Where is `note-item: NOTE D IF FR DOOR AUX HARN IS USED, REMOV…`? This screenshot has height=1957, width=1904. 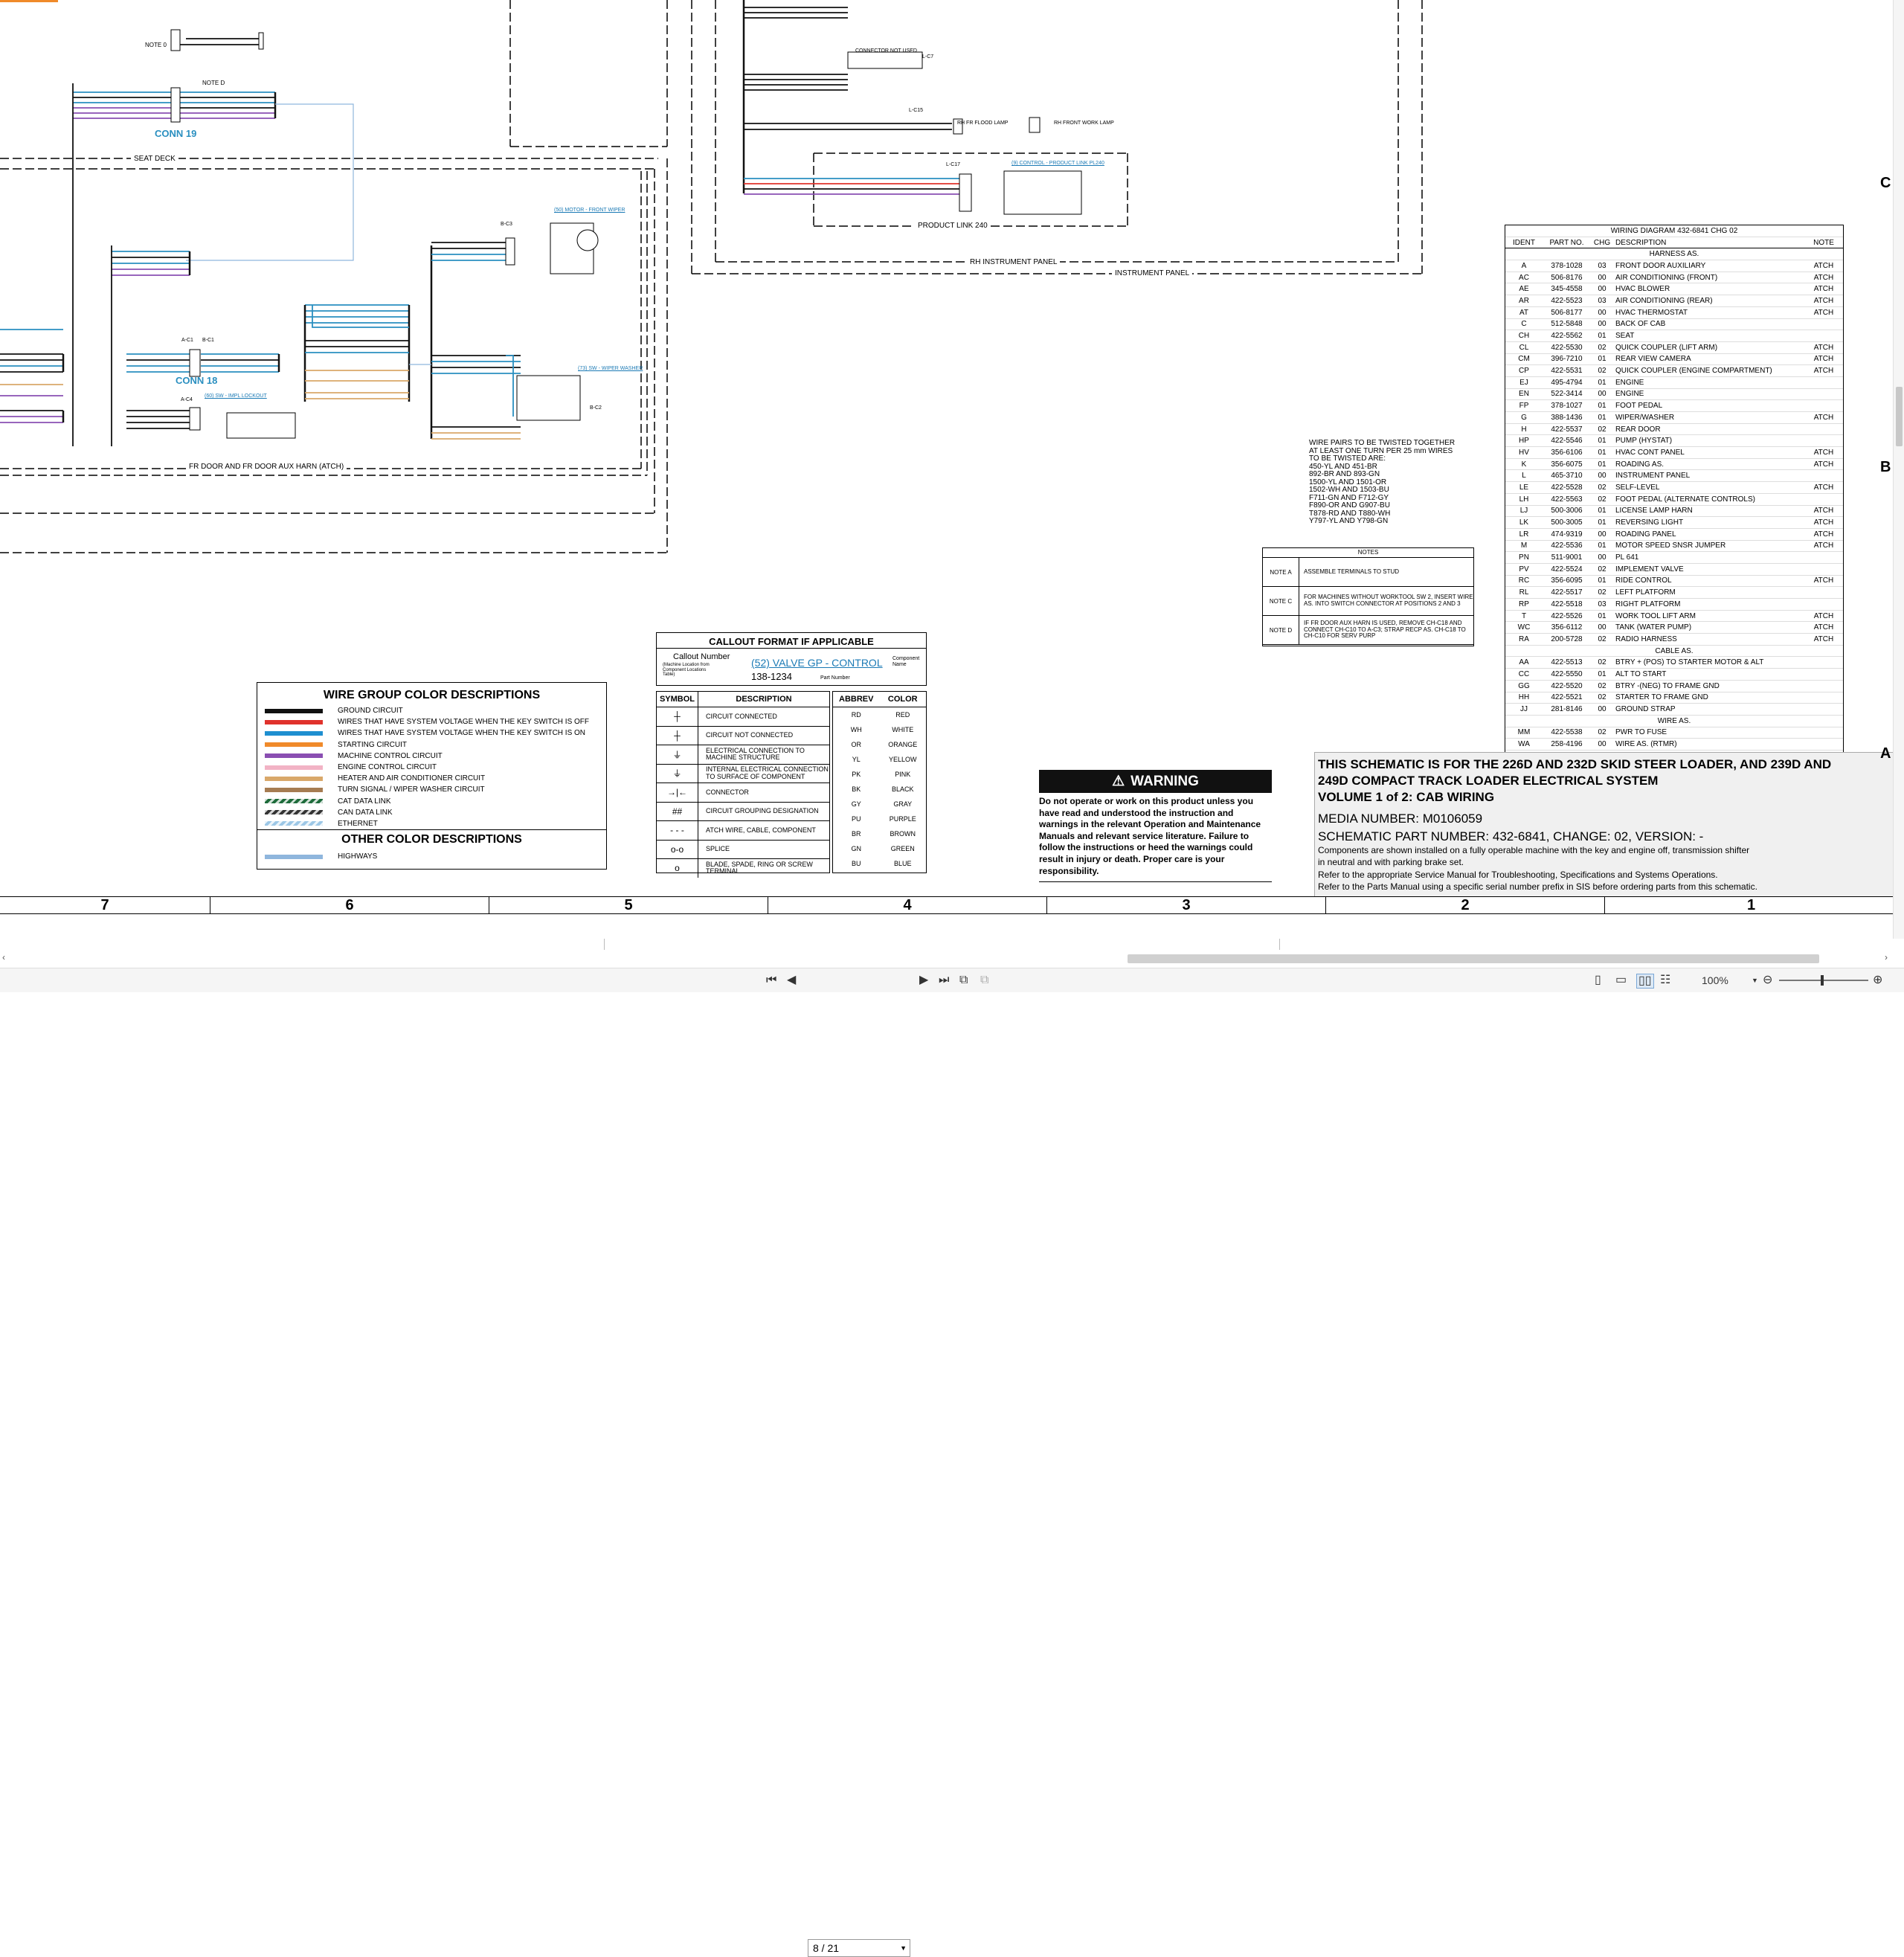
note-item: NOTE D IF FR DOOR AUX HARN IS USED, REMOV… is located at coordinates (1368, 630).